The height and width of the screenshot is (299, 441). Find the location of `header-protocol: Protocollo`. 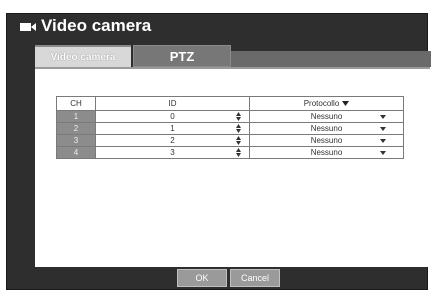

header-protocol: Protocollo is located at coordinates (326, 103).